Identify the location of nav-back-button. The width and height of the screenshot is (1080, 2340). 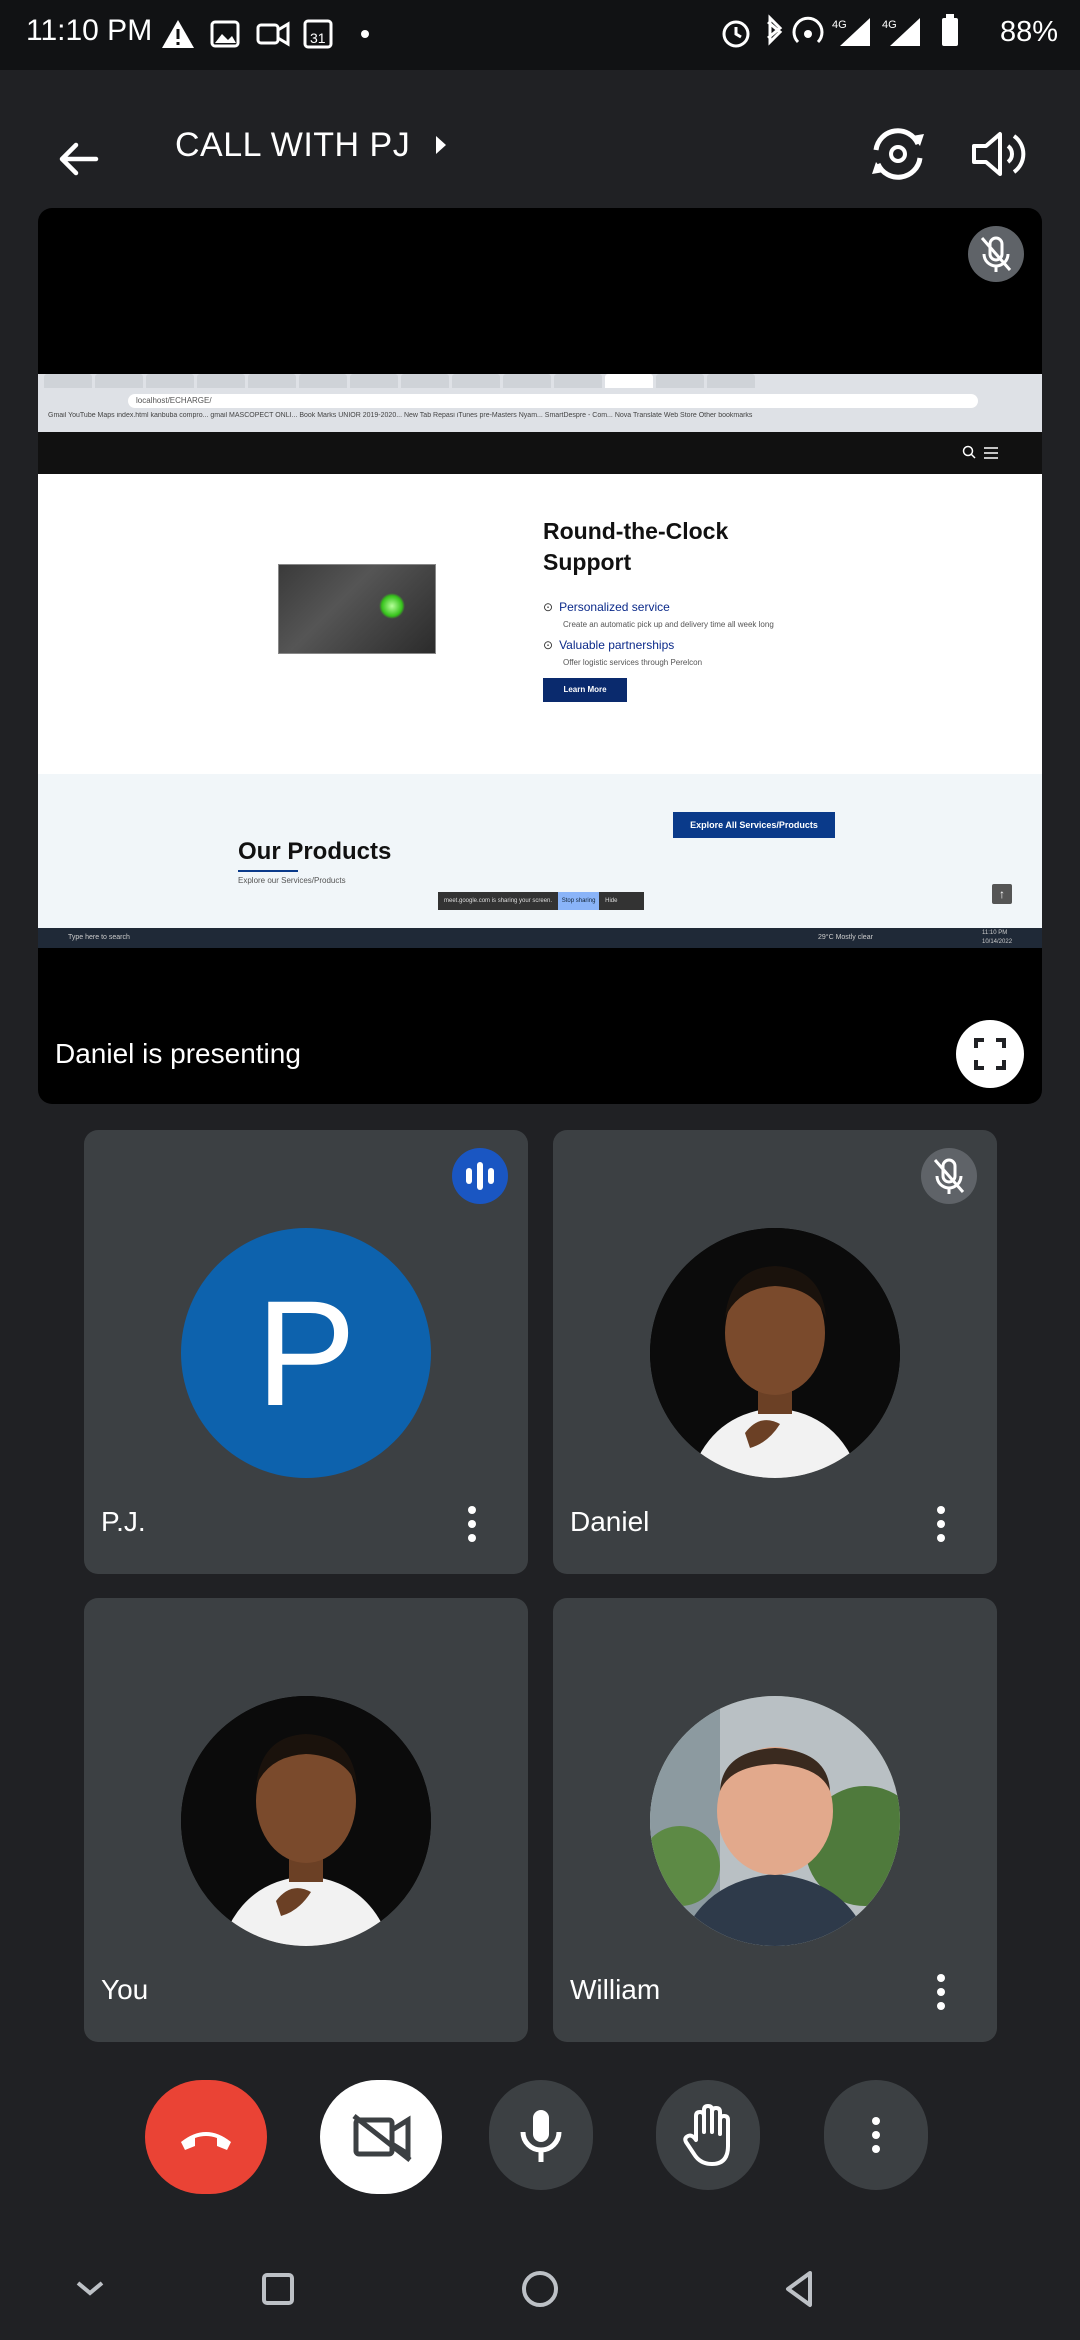
(800, 2289).